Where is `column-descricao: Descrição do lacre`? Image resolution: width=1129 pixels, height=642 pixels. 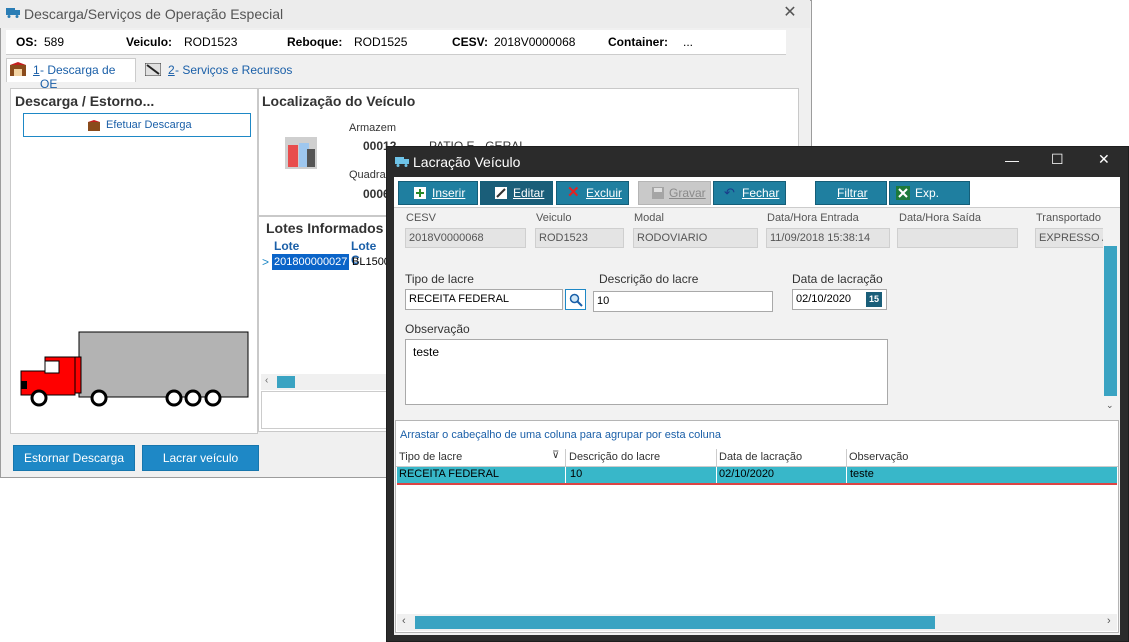 column-descricao: Descrição do lacre is located at coordinates (614, 457).